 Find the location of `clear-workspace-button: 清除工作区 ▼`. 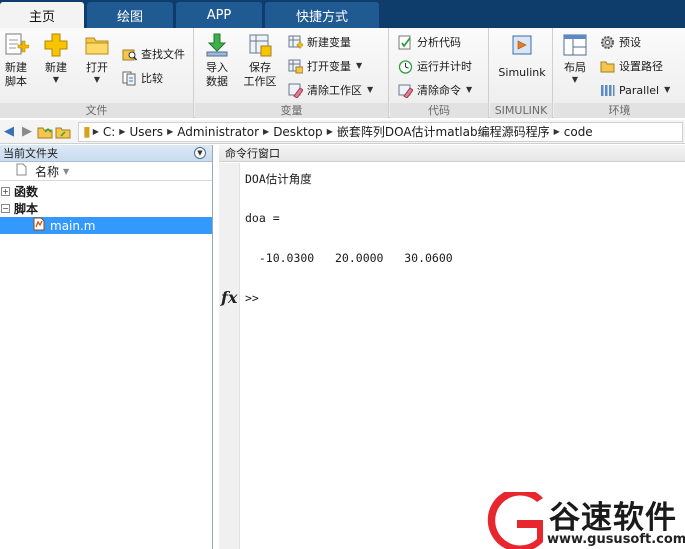

clear-workspace-button: 清除工作区 ▼ is located at coordinates (330, 90).